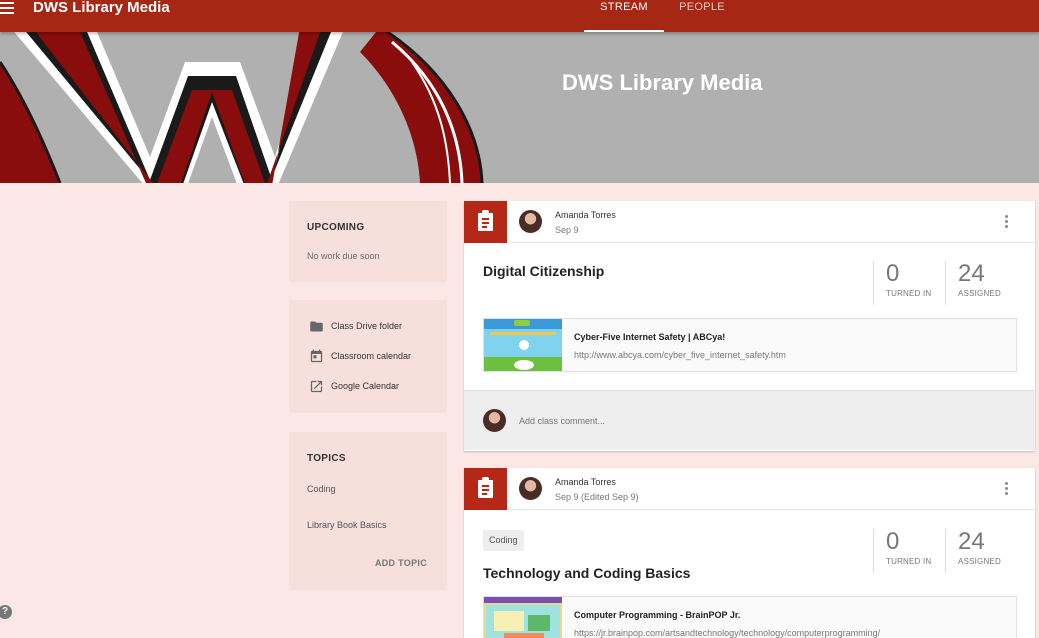 This screenshot has width=1039, height=638. What do you see at coordinates (543, 271) in the screenshot?
I see `assignment-title: Digital Citizenship` at bounding box center [543, 271].